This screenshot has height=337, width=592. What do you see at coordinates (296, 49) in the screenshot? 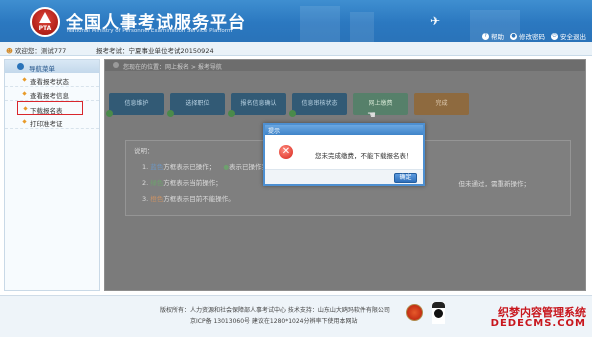
I see `info-bar: ☻ 欢迎您：测试777 报考考试：宁夏事业单位考试20150924` at bounding box center [296, 49].